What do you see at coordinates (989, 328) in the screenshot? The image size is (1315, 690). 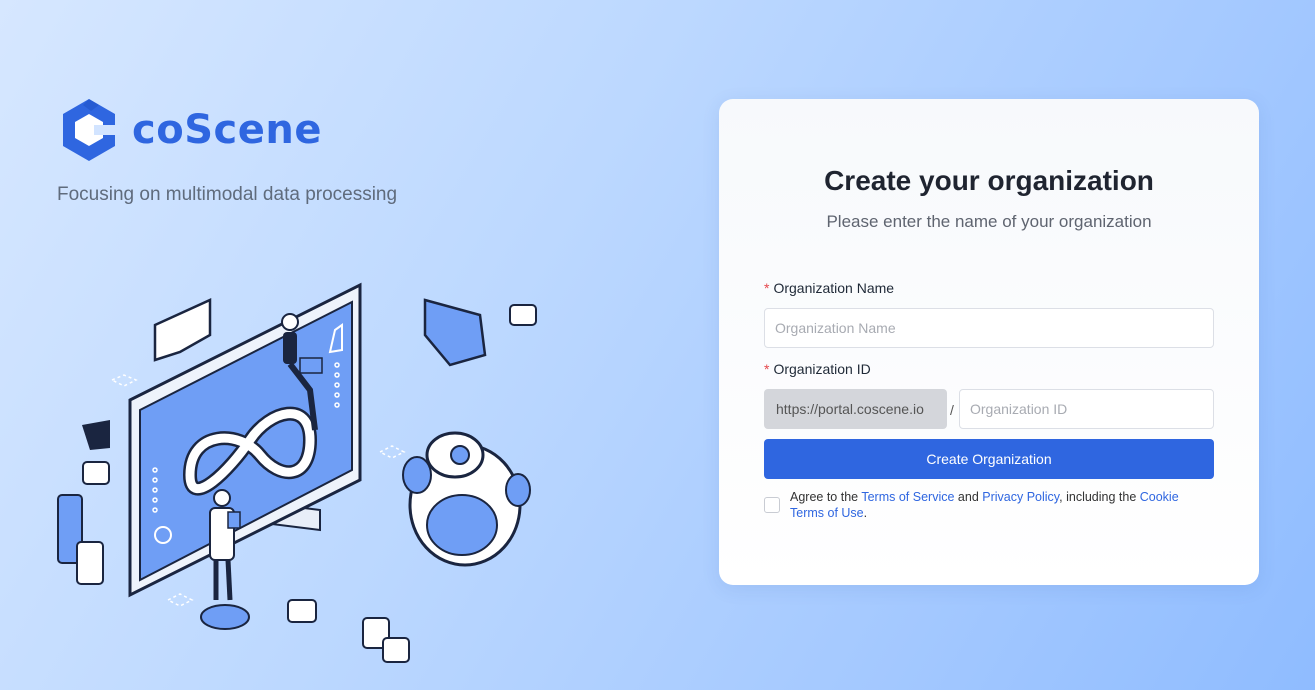 I see `org-name-input` at bounding box center [989, 328].